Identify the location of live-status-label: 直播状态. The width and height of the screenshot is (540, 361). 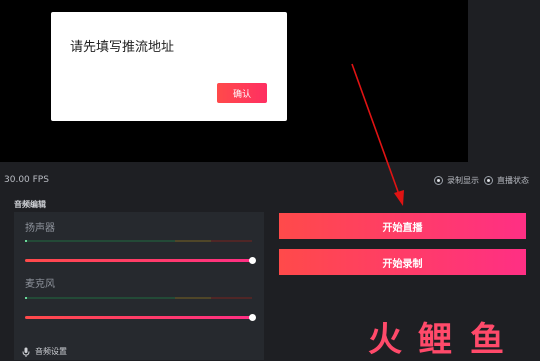
(513, 180).